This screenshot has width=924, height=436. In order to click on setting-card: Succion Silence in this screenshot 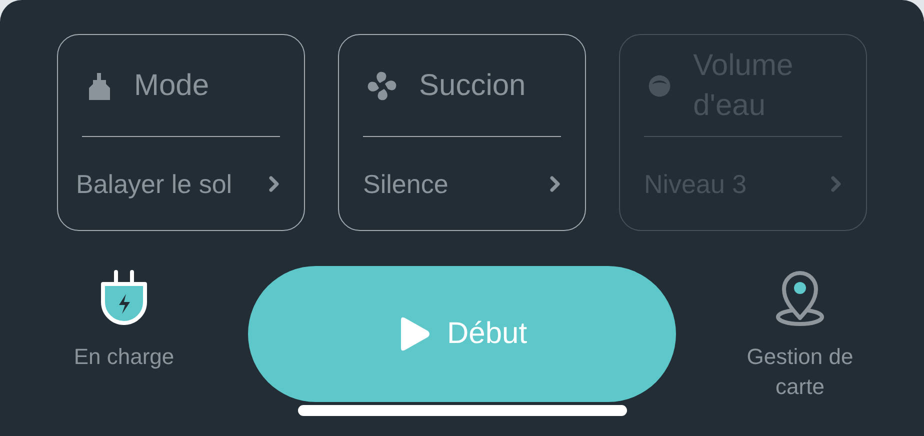, I will do `click(462, 132)`.